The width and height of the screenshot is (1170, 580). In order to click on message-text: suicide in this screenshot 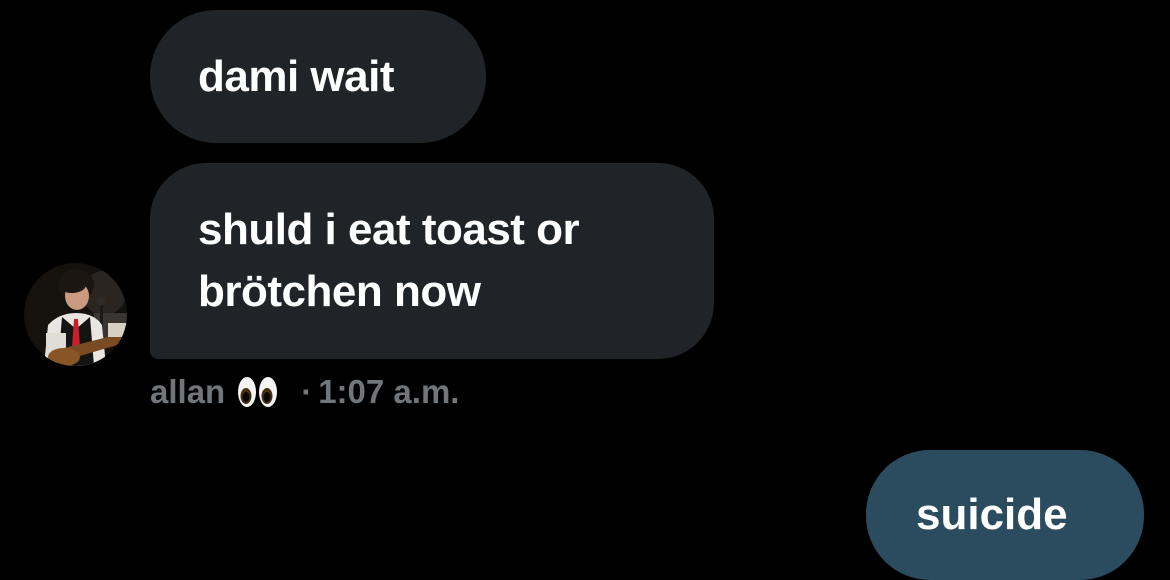, I will do `click(992, 514)`.